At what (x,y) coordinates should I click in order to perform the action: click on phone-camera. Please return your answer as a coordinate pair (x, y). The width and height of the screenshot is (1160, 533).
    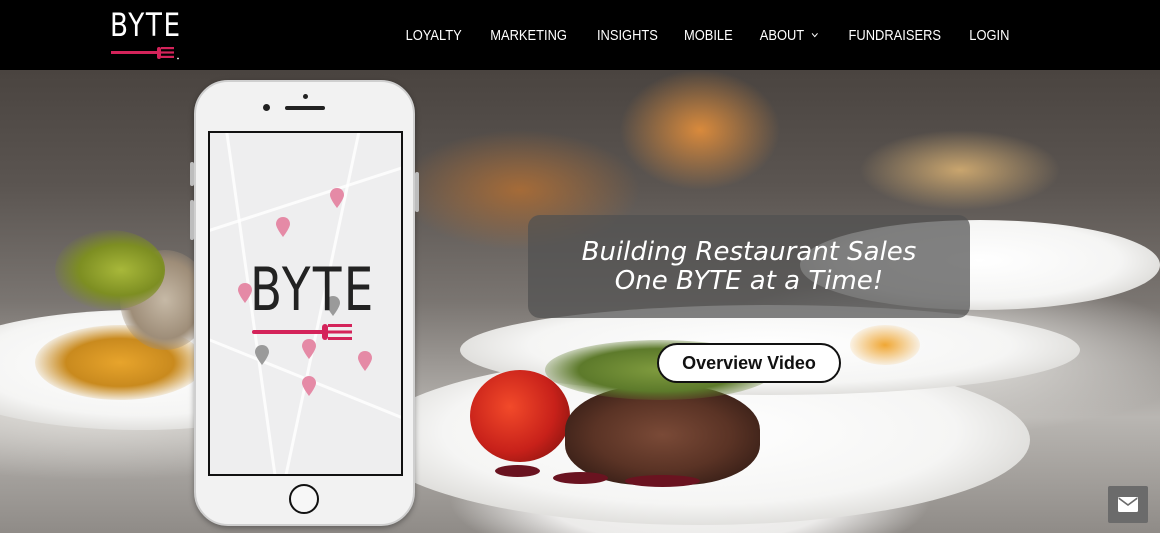
    Looking at the image, I should click on (266, 107).